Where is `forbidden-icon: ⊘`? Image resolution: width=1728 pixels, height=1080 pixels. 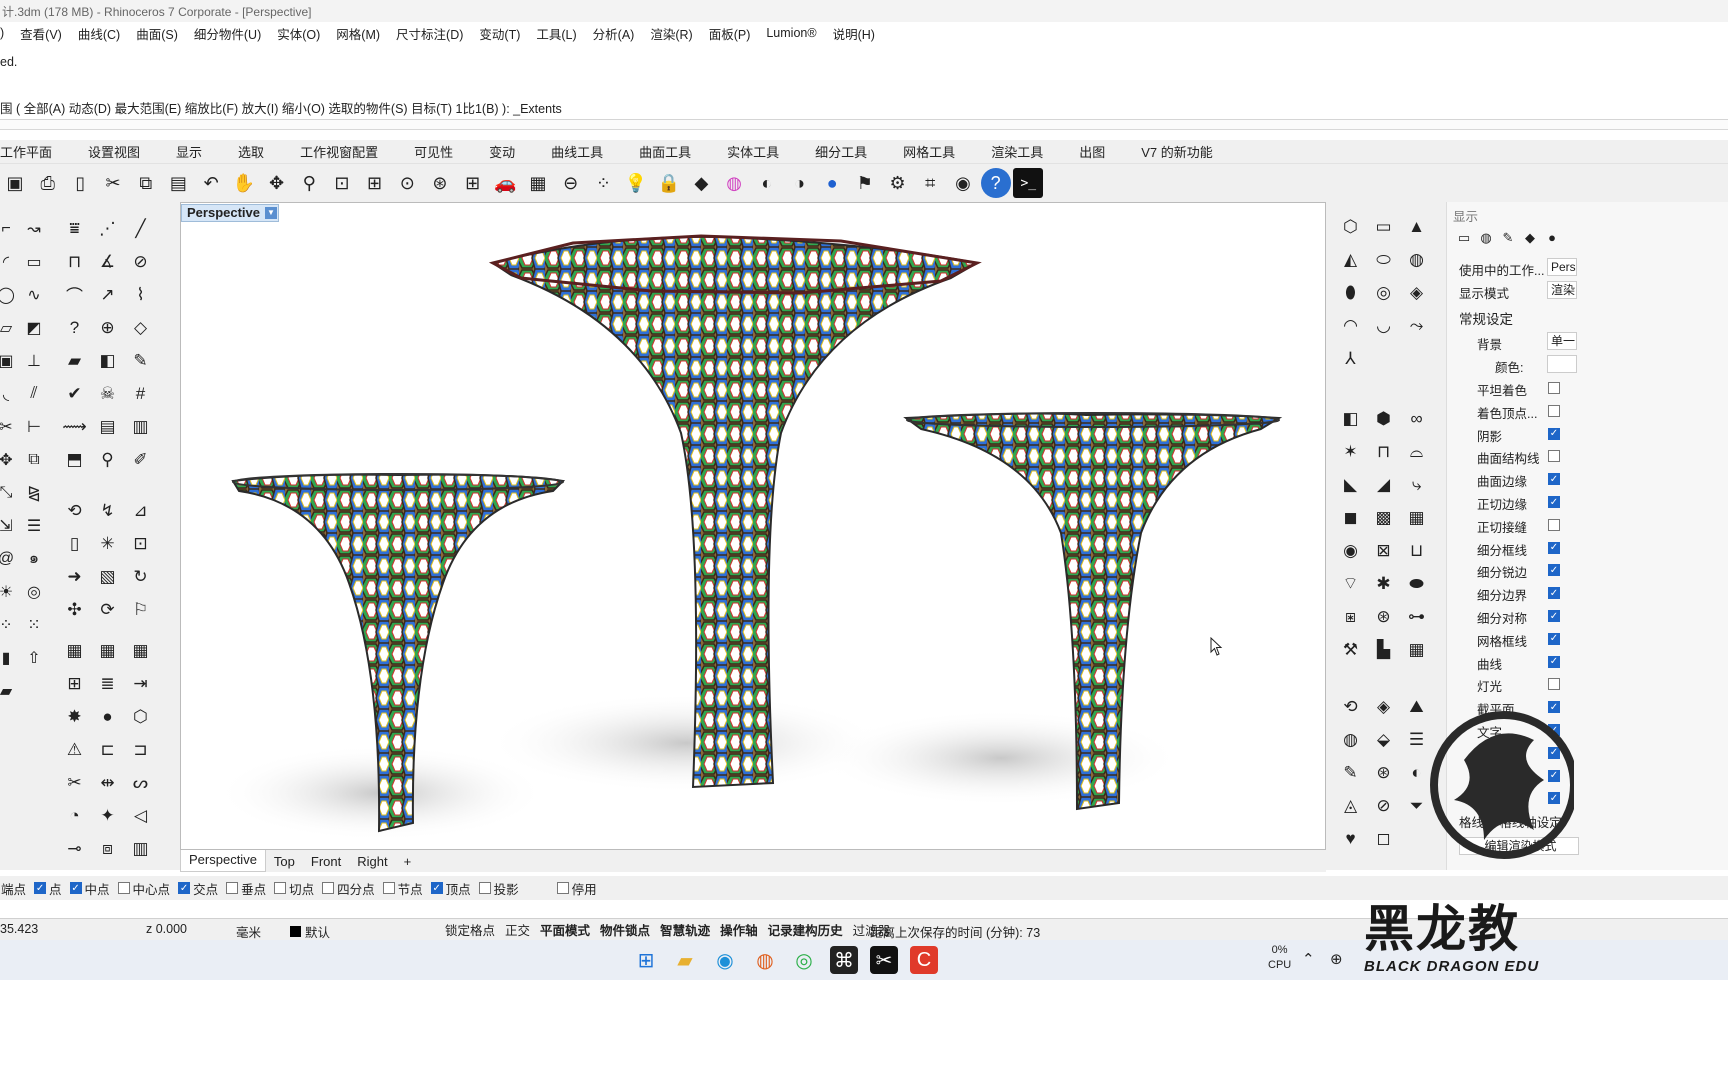
forbidden-icon: ⊘ is located at coordinates (1383, 805).